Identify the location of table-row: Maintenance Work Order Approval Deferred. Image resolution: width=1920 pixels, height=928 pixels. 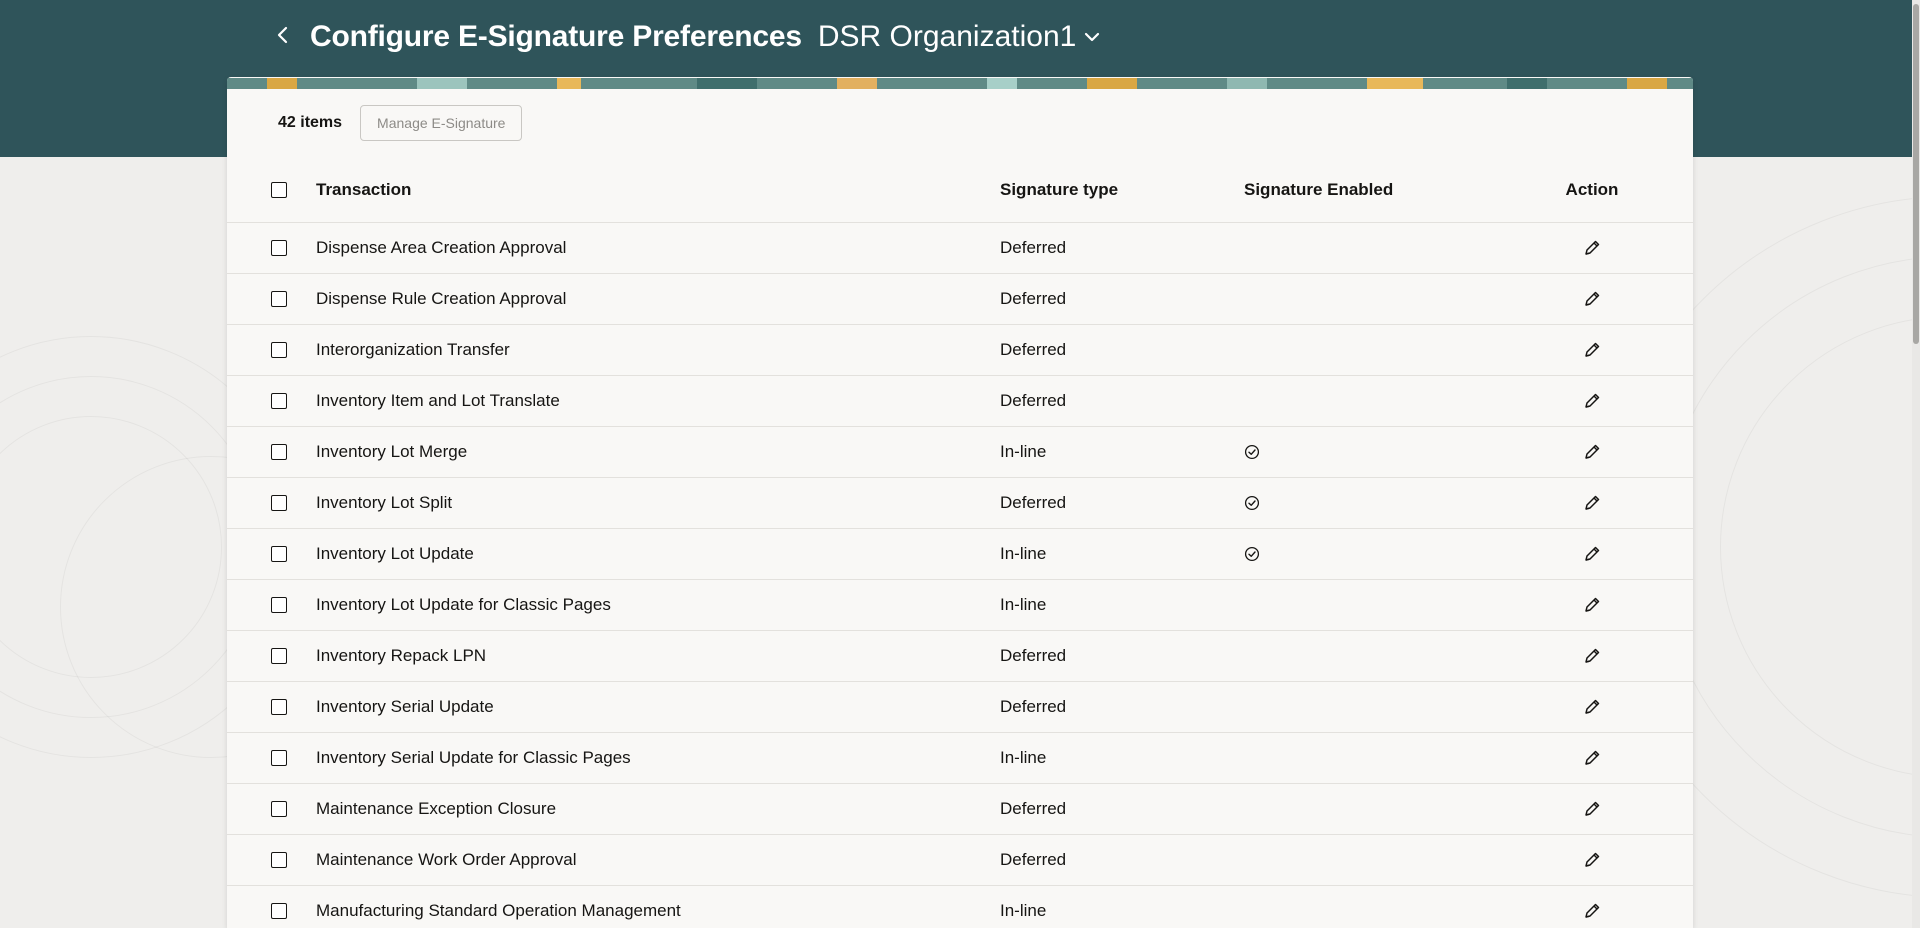
(960, 860).